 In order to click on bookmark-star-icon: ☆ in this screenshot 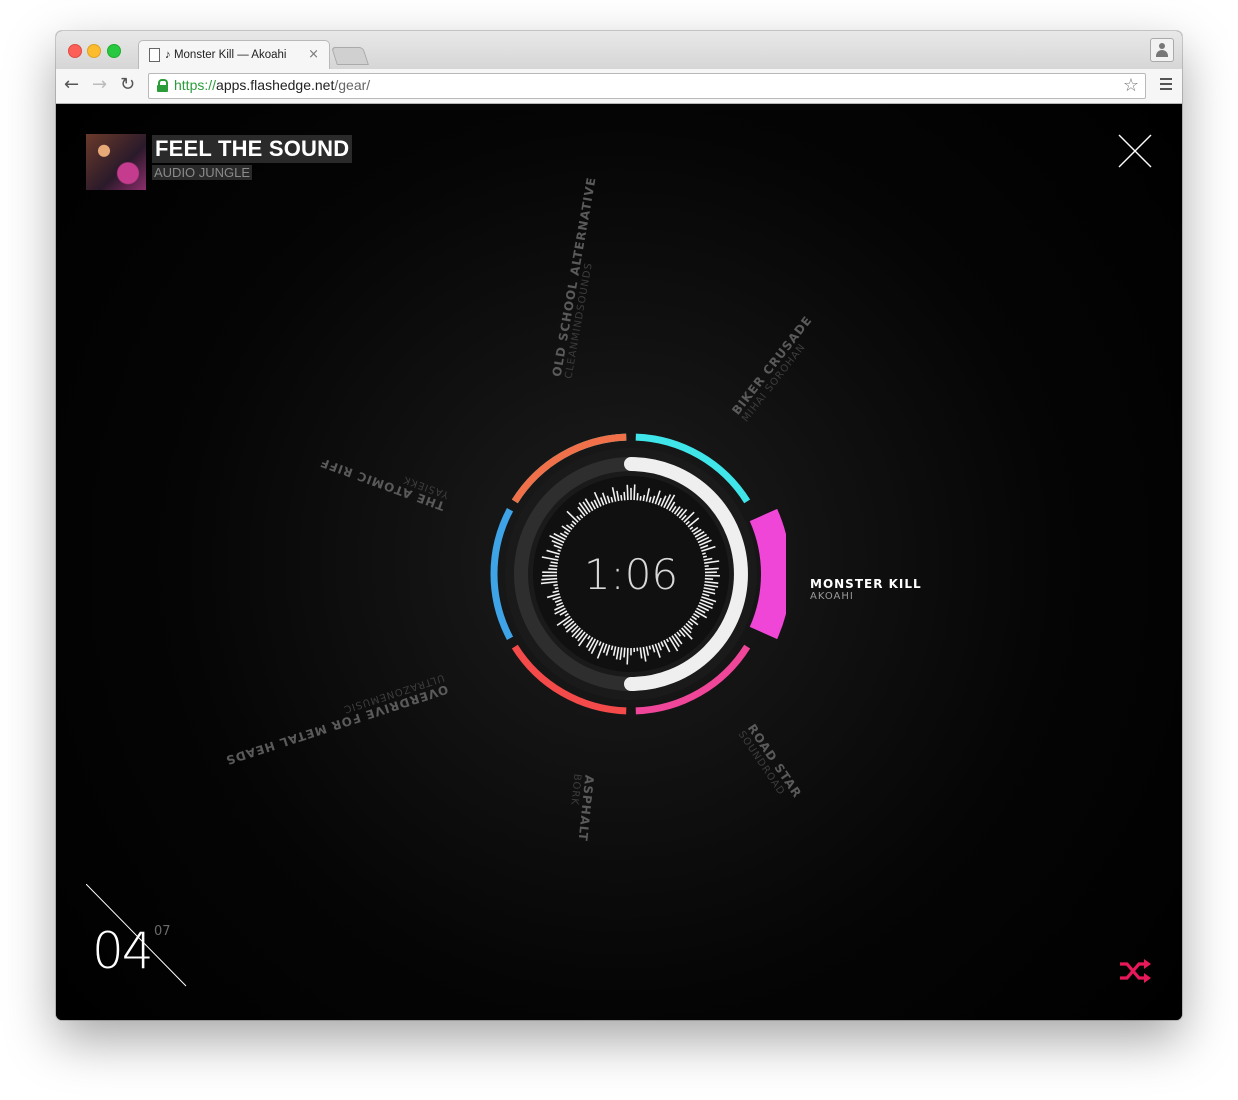, I will do `click(1131, 85)`.